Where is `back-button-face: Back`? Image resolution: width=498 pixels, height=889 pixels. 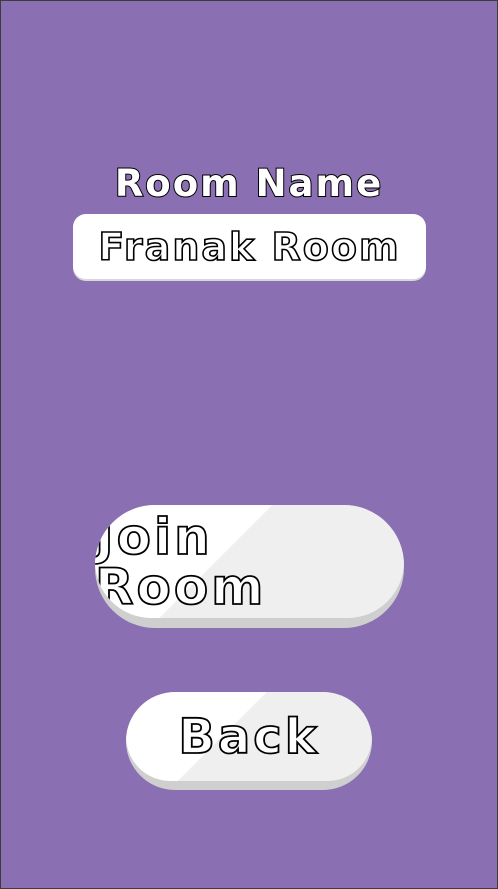
back-button-face: Back is located at coordinates (249, 736).